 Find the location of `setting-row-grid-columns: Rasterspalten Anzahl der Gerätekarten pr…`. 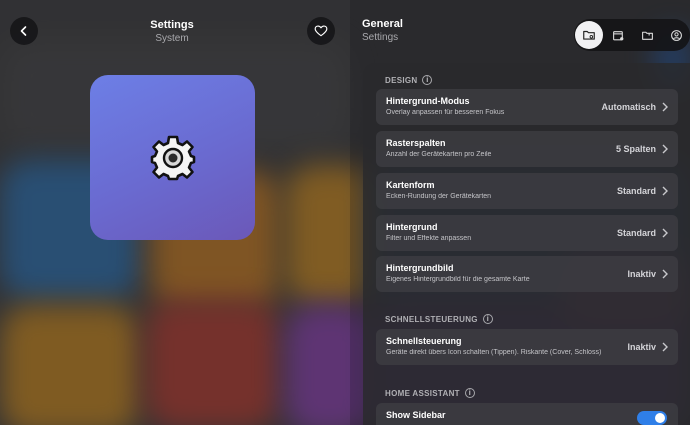

setting-row-grid-columns: Rasterspalten Anzahl der Gerätekarten pr… is located at coordinates (527, 149).